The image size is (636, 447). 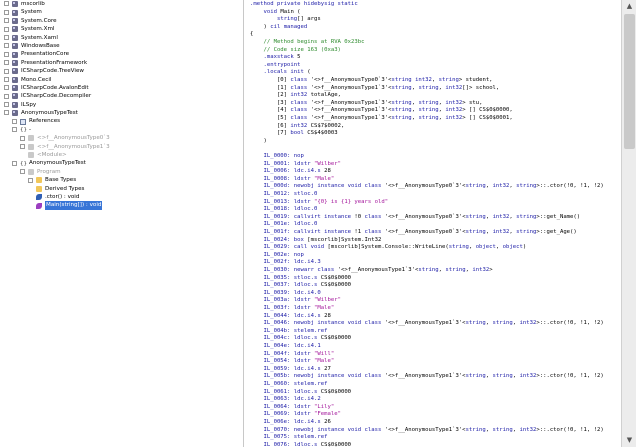 What do you see at coordinates (270, 399) in the screenshot?
I see `code-token: IL_0063:` at bounding box center [270, 399].